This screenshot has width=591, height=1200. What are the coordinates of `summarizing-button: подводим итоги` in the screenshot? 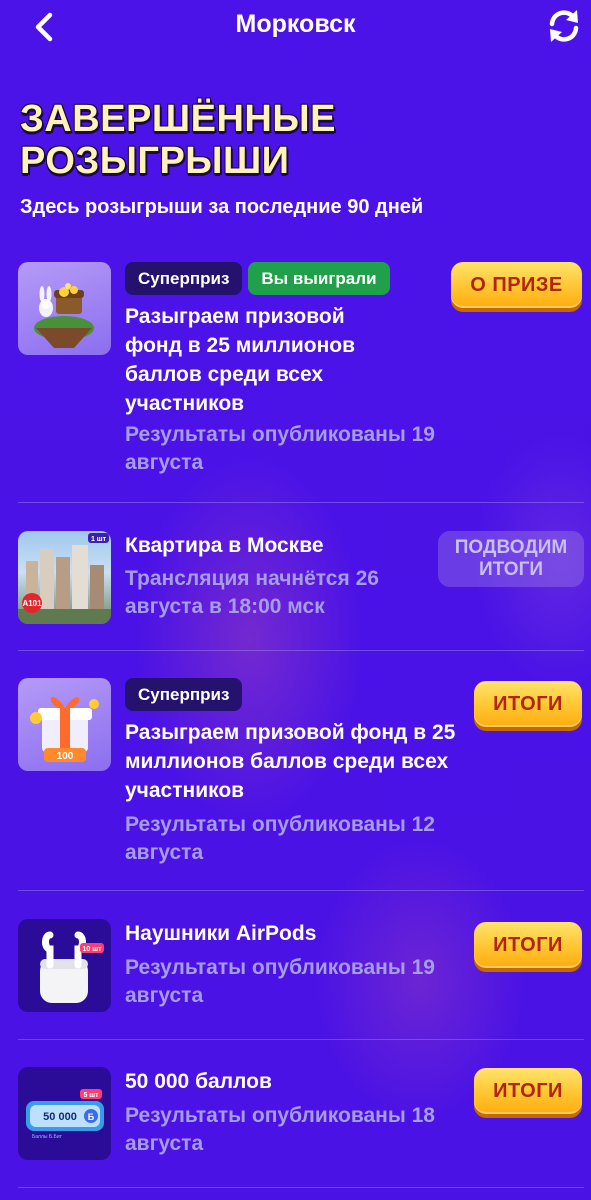 It's located at (511, 559).